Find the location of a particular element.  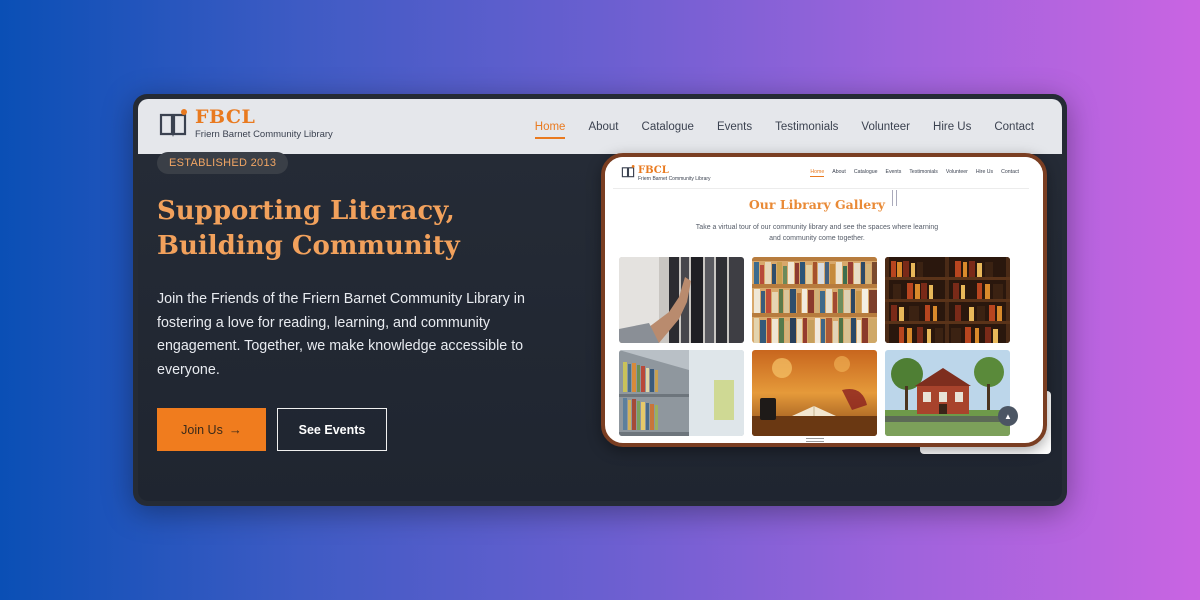

chevron-up-icon: ▲ is located at coordinates (1008, 416).